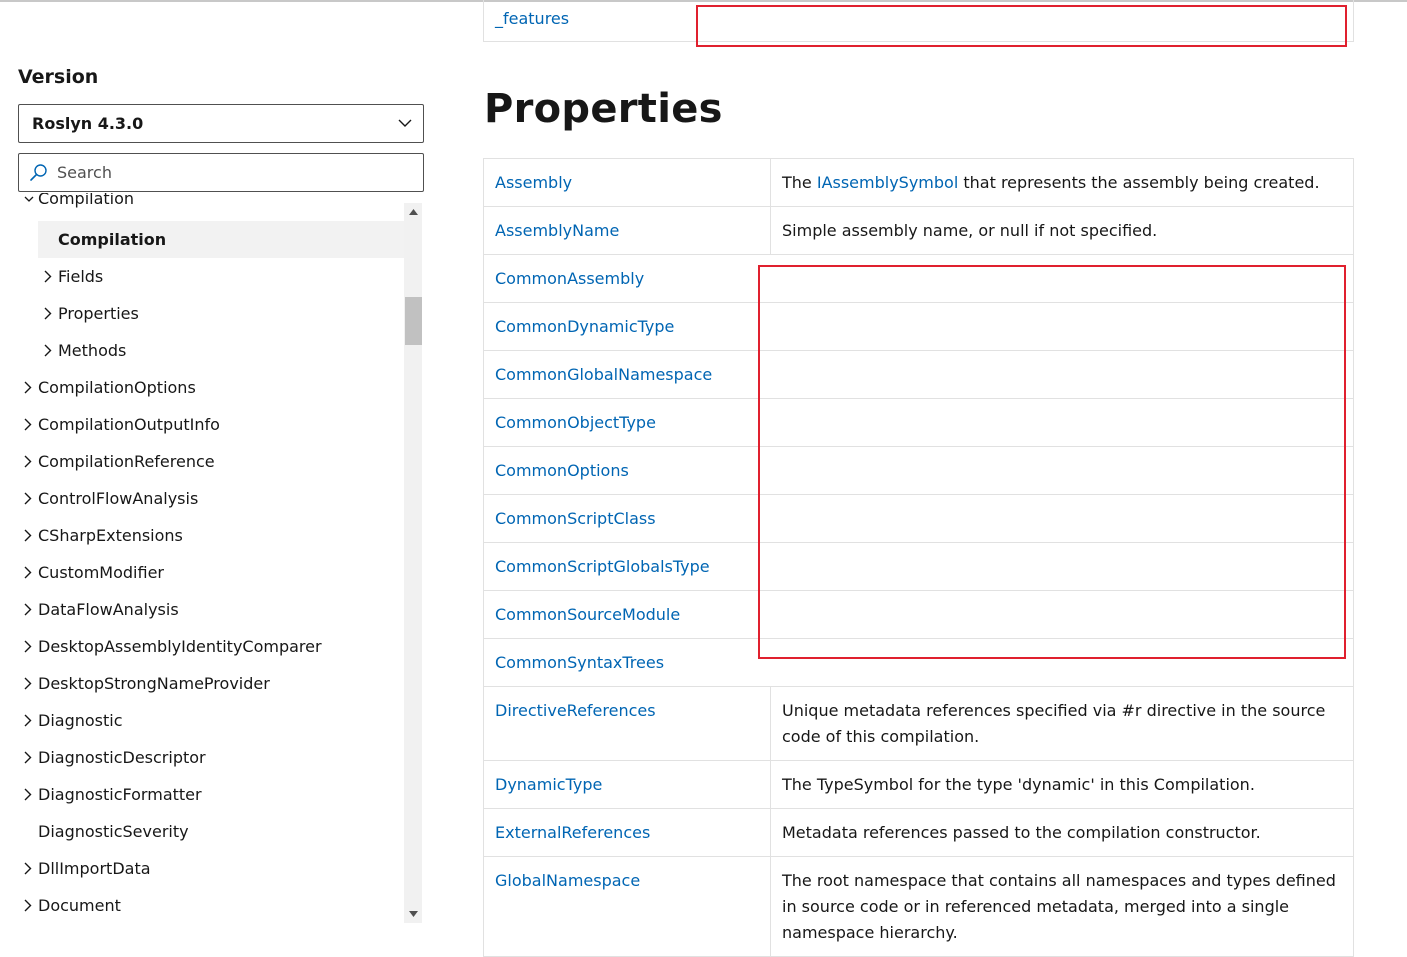 Image resolution: width=1407 pixels, height=957 pixels. I want to click on search-icon, so click(38, 172).